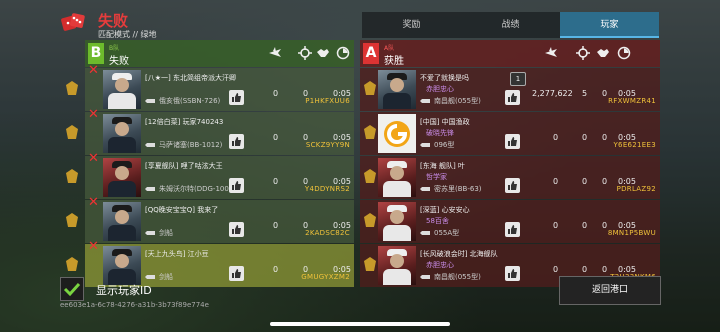 The width and height of the screenshot is (720, 332). What do you see at coordinates (437, 221) in the screenshot?
I see `player-title: 58百舍` at bounding box center [437, 221].